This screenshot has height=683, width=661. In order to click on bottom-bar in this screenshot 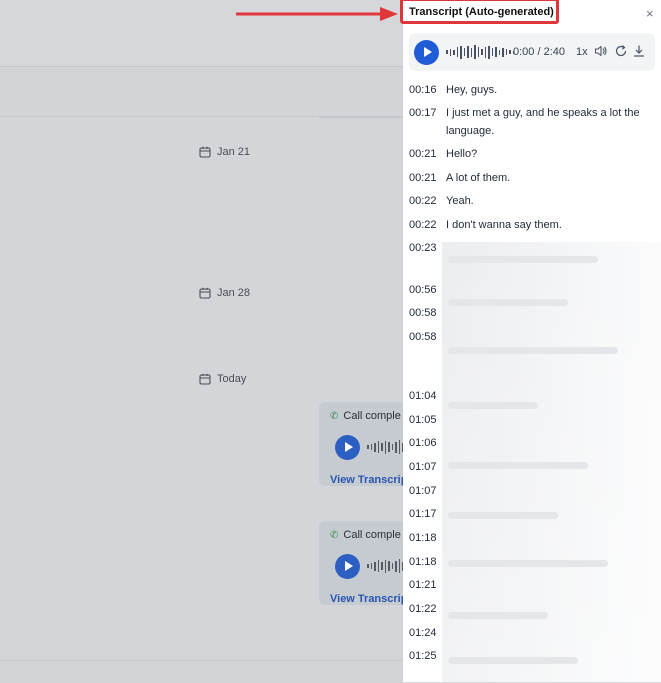, I will do `click(201, 671)`.